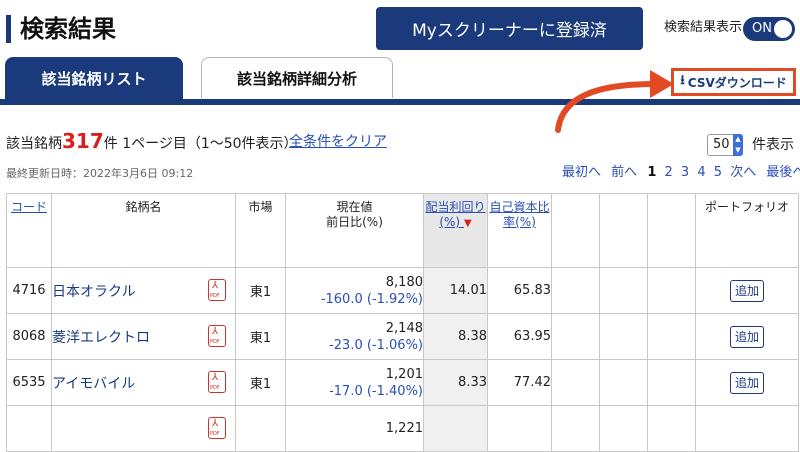 This screenshot has width=800, height=452. What do you see at coordinates (404, 374) in the screenshot?
I see `price-value: 1,201` at bounding box center [404, 374].